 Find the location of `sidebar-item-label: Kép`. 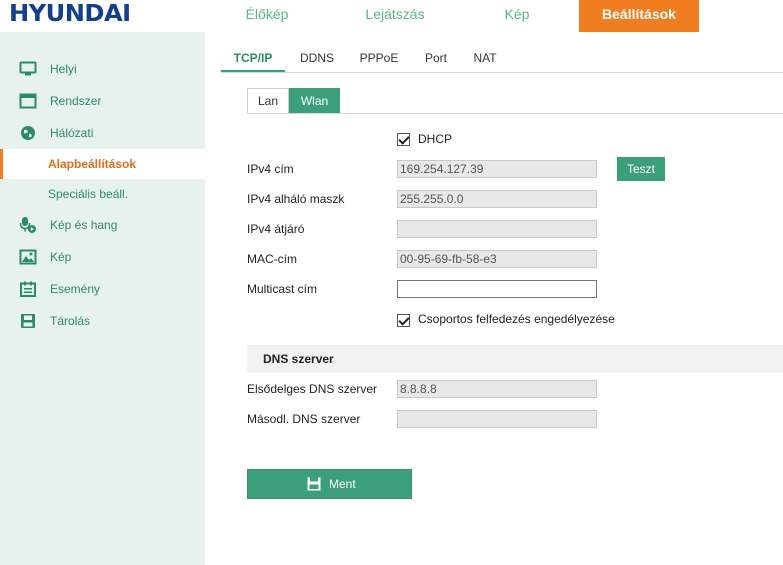

sidebar-item-label: Kép is located at coordinates (61, 257).